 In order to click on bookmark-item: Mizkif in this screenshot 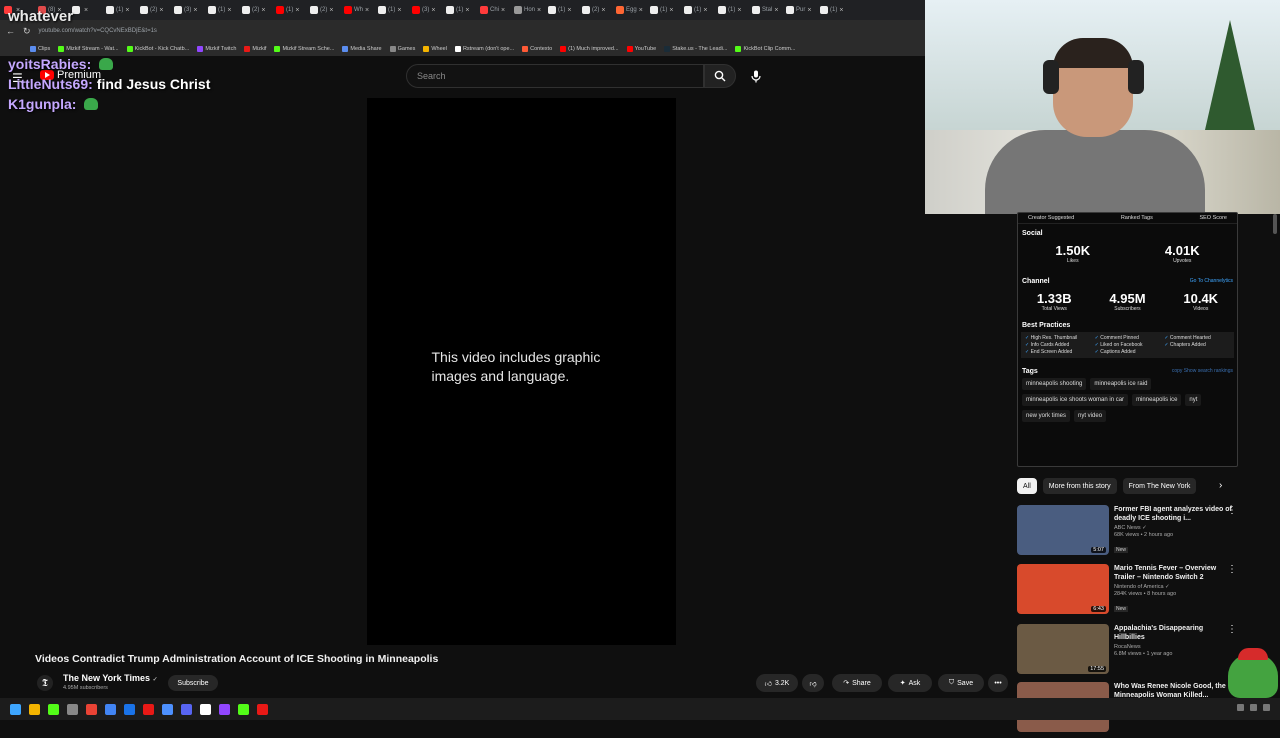, I will do `click(255, 49)`.